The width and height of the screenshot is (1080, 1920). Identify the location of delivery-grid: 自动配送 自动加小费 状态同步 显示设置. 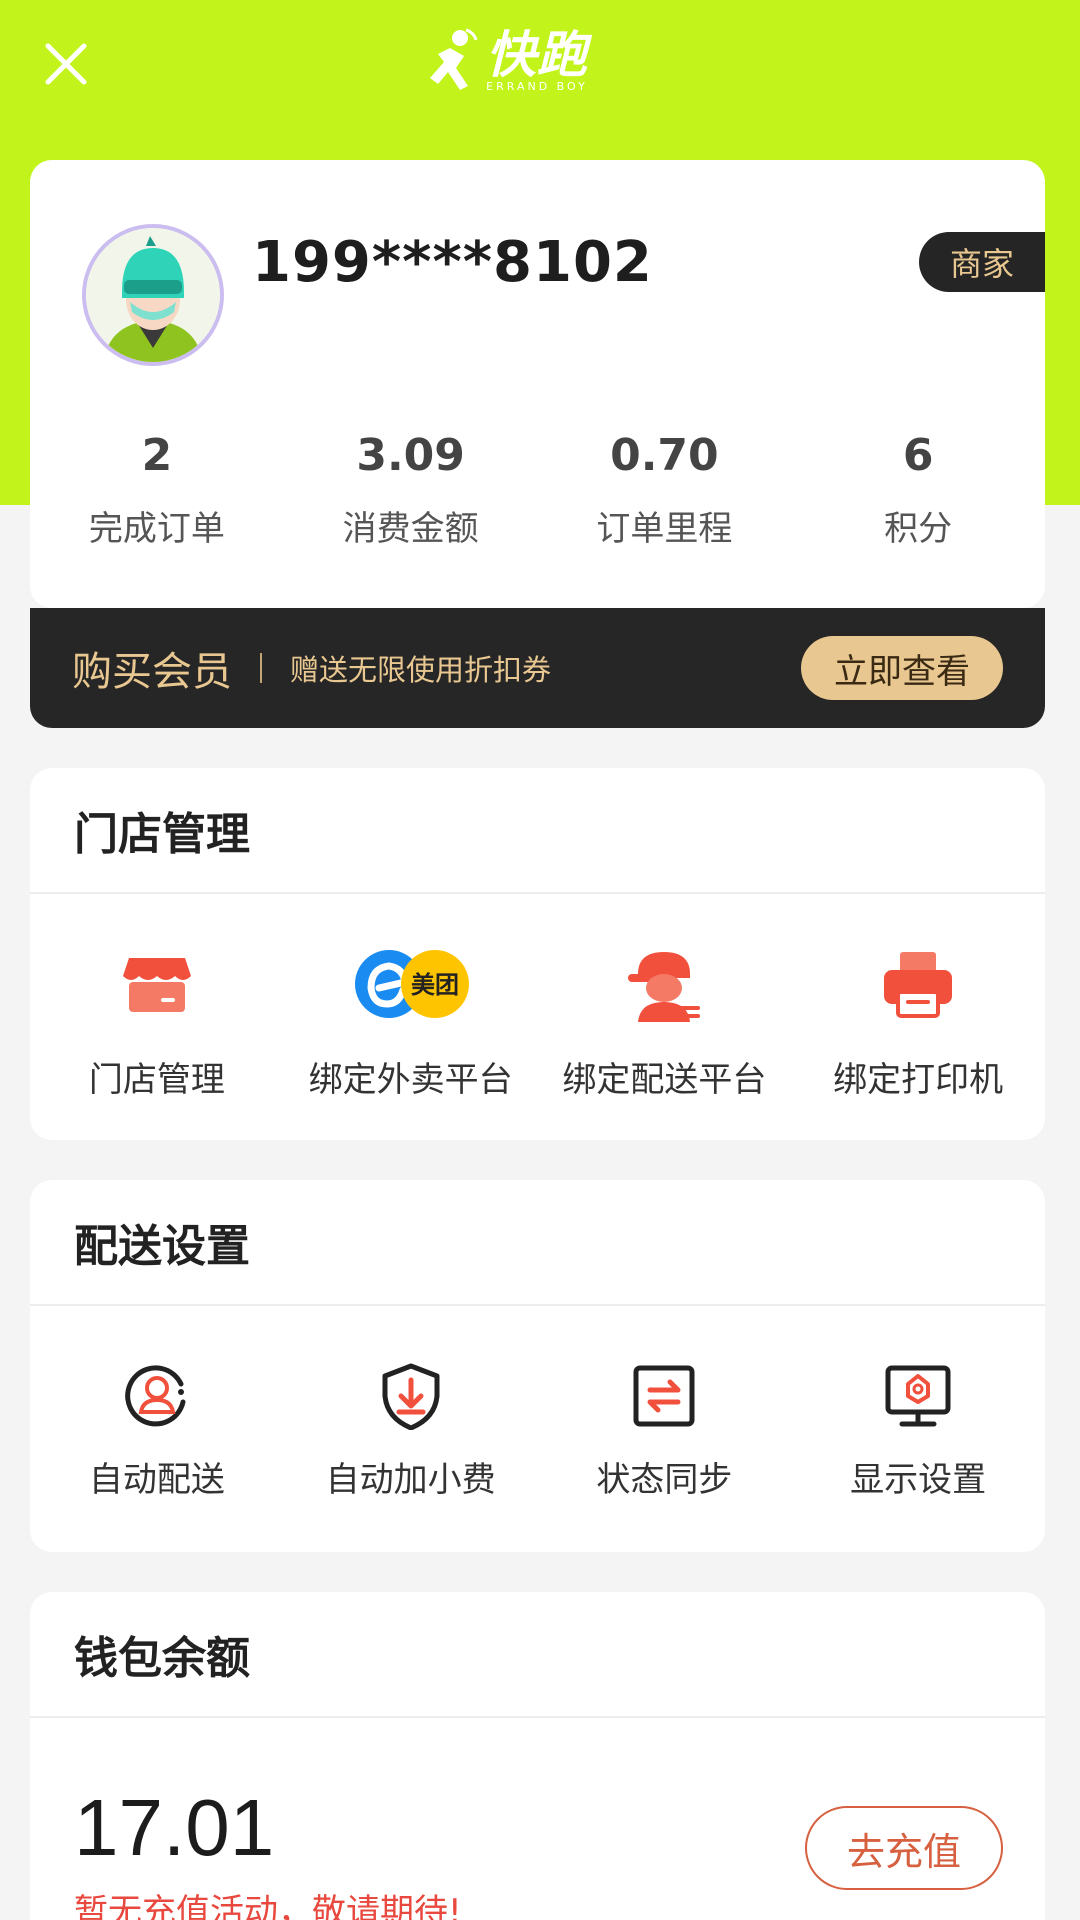
(537, 1403).